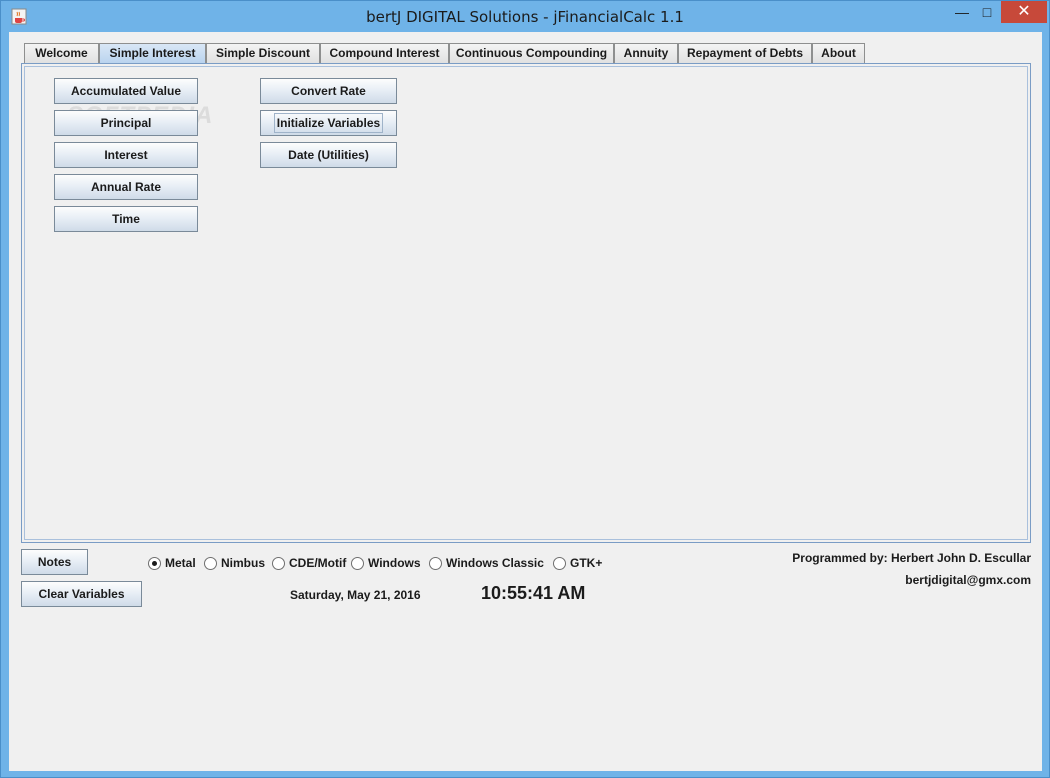  Describe the element at coordinates (987, 12) in the screenshot. I see `maximize-button: □` at that location.